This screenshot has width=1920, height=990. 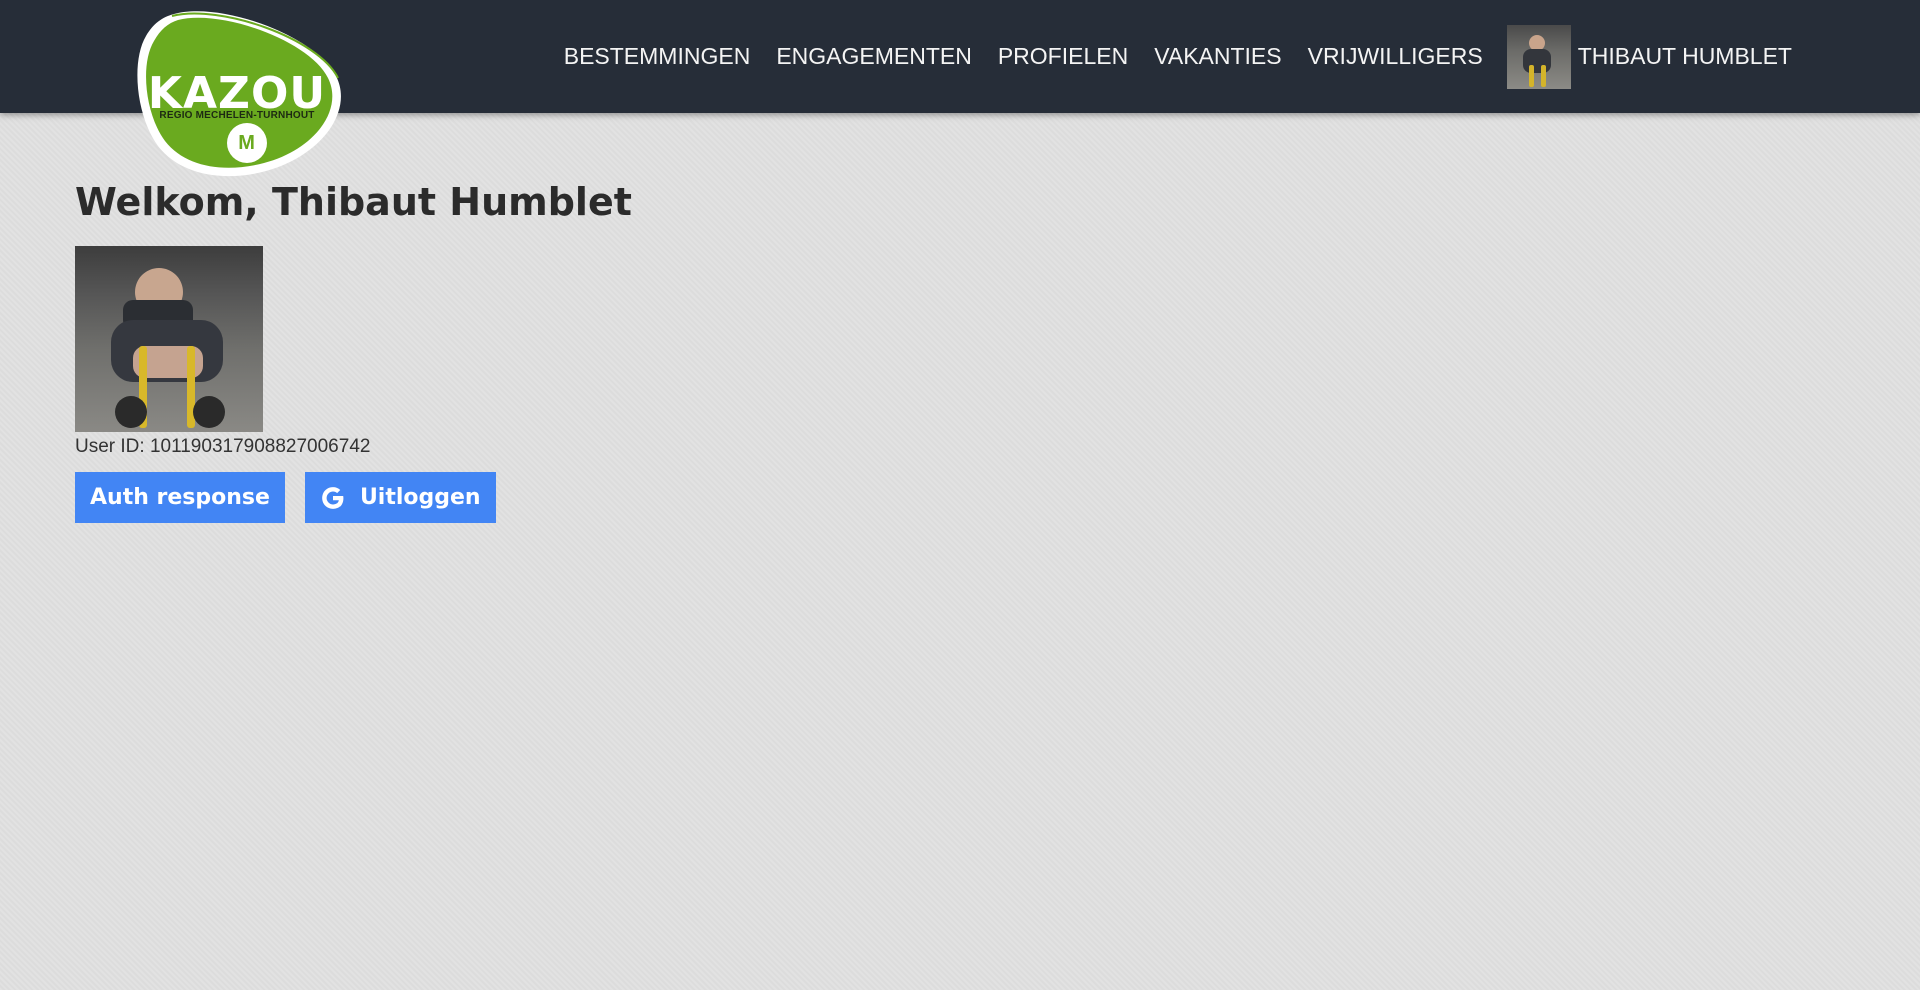 I want to click on logo-badge-icon: M, so click(x=246, y=143).